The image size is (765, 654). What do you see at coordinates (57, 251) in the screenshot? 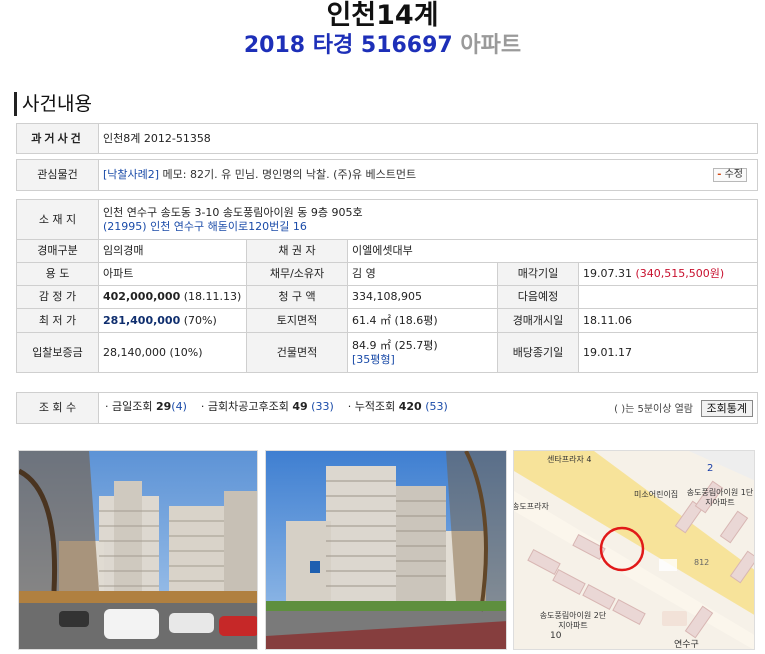
I see `auction-type-label: 경매구분` at bounding box center [57, 251].